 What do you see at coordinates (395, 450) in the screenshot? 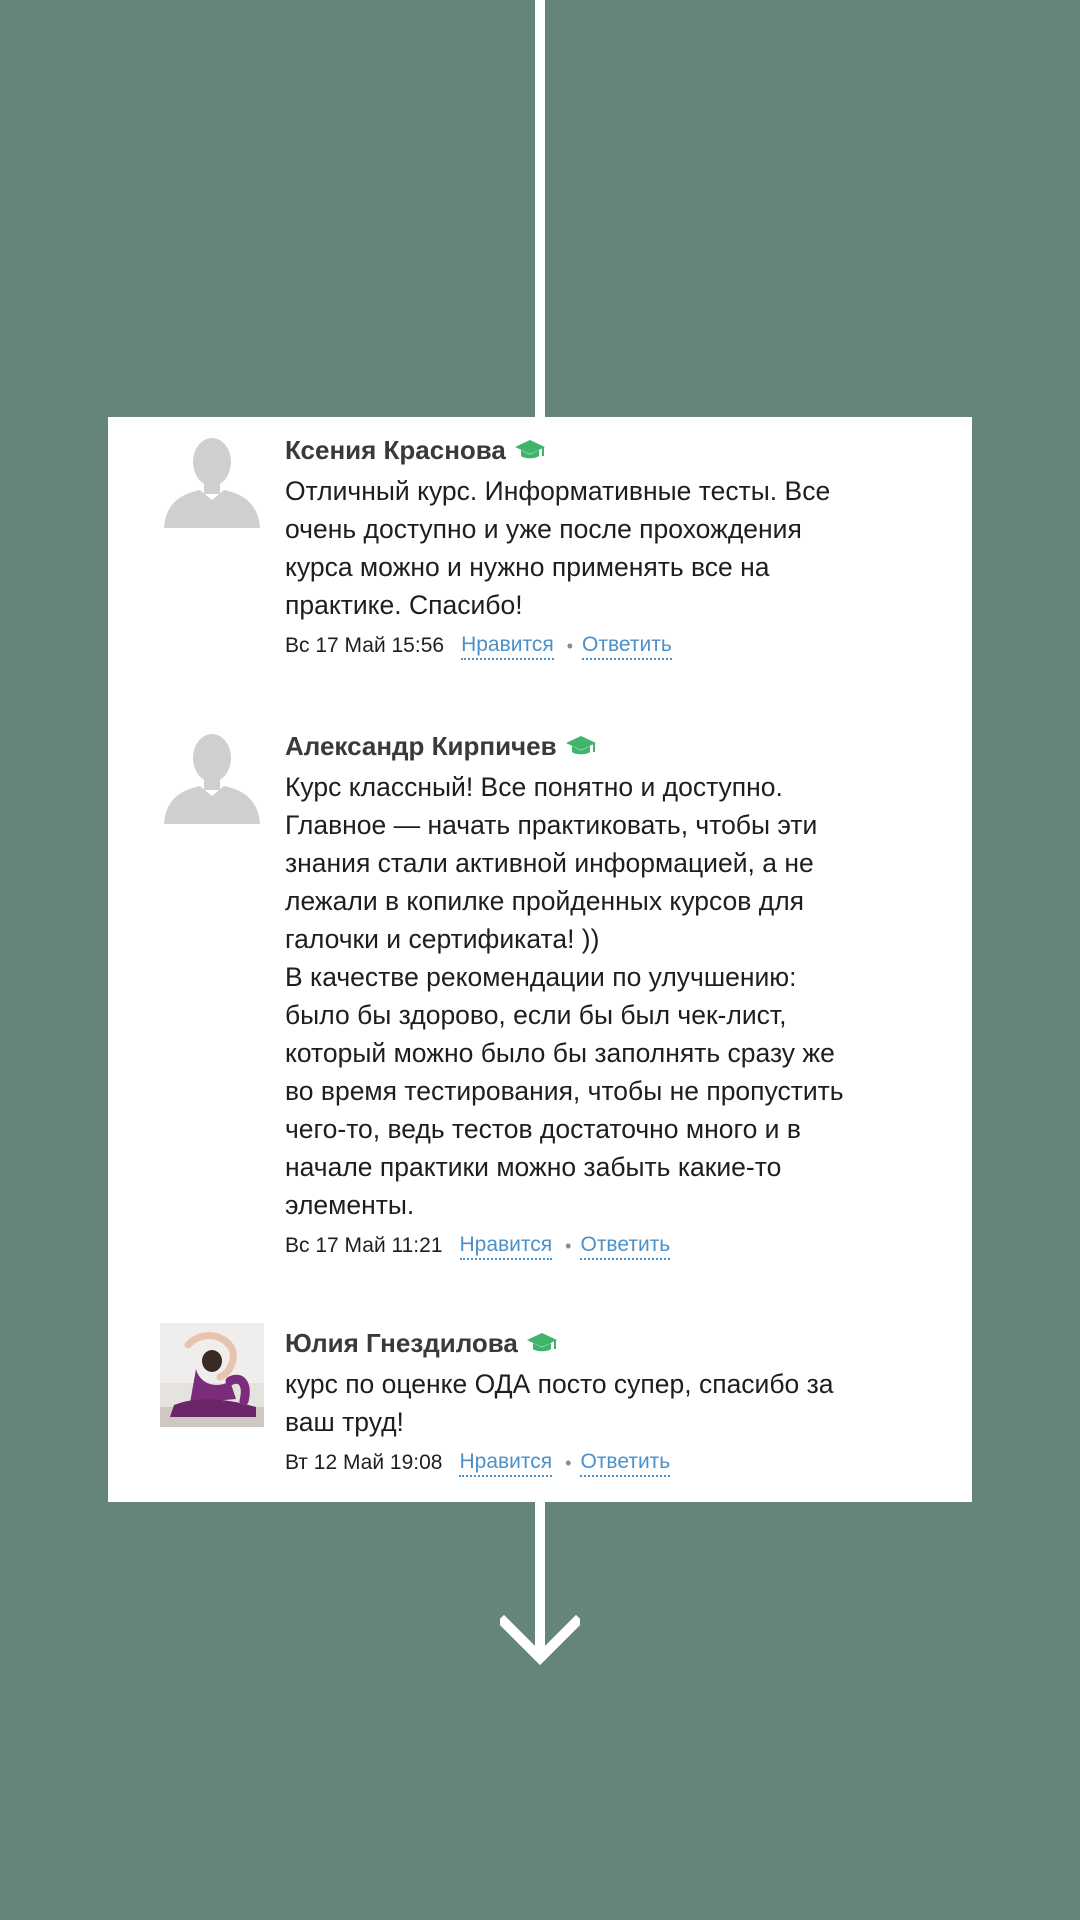
I see `review-author: Ксения Краснова` at bounding box center [395, 450].